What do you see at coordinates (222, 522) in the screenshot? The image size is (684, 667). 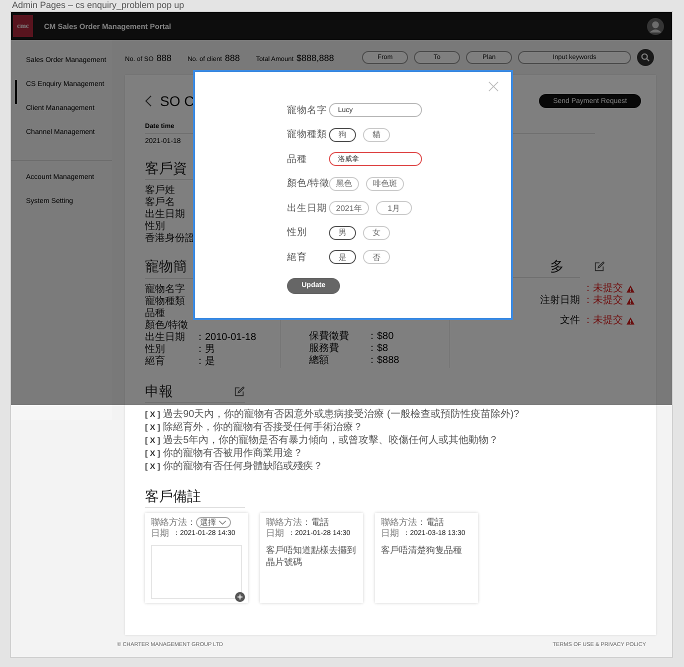 I see `caret-icon` at bounding box center [222, 522].